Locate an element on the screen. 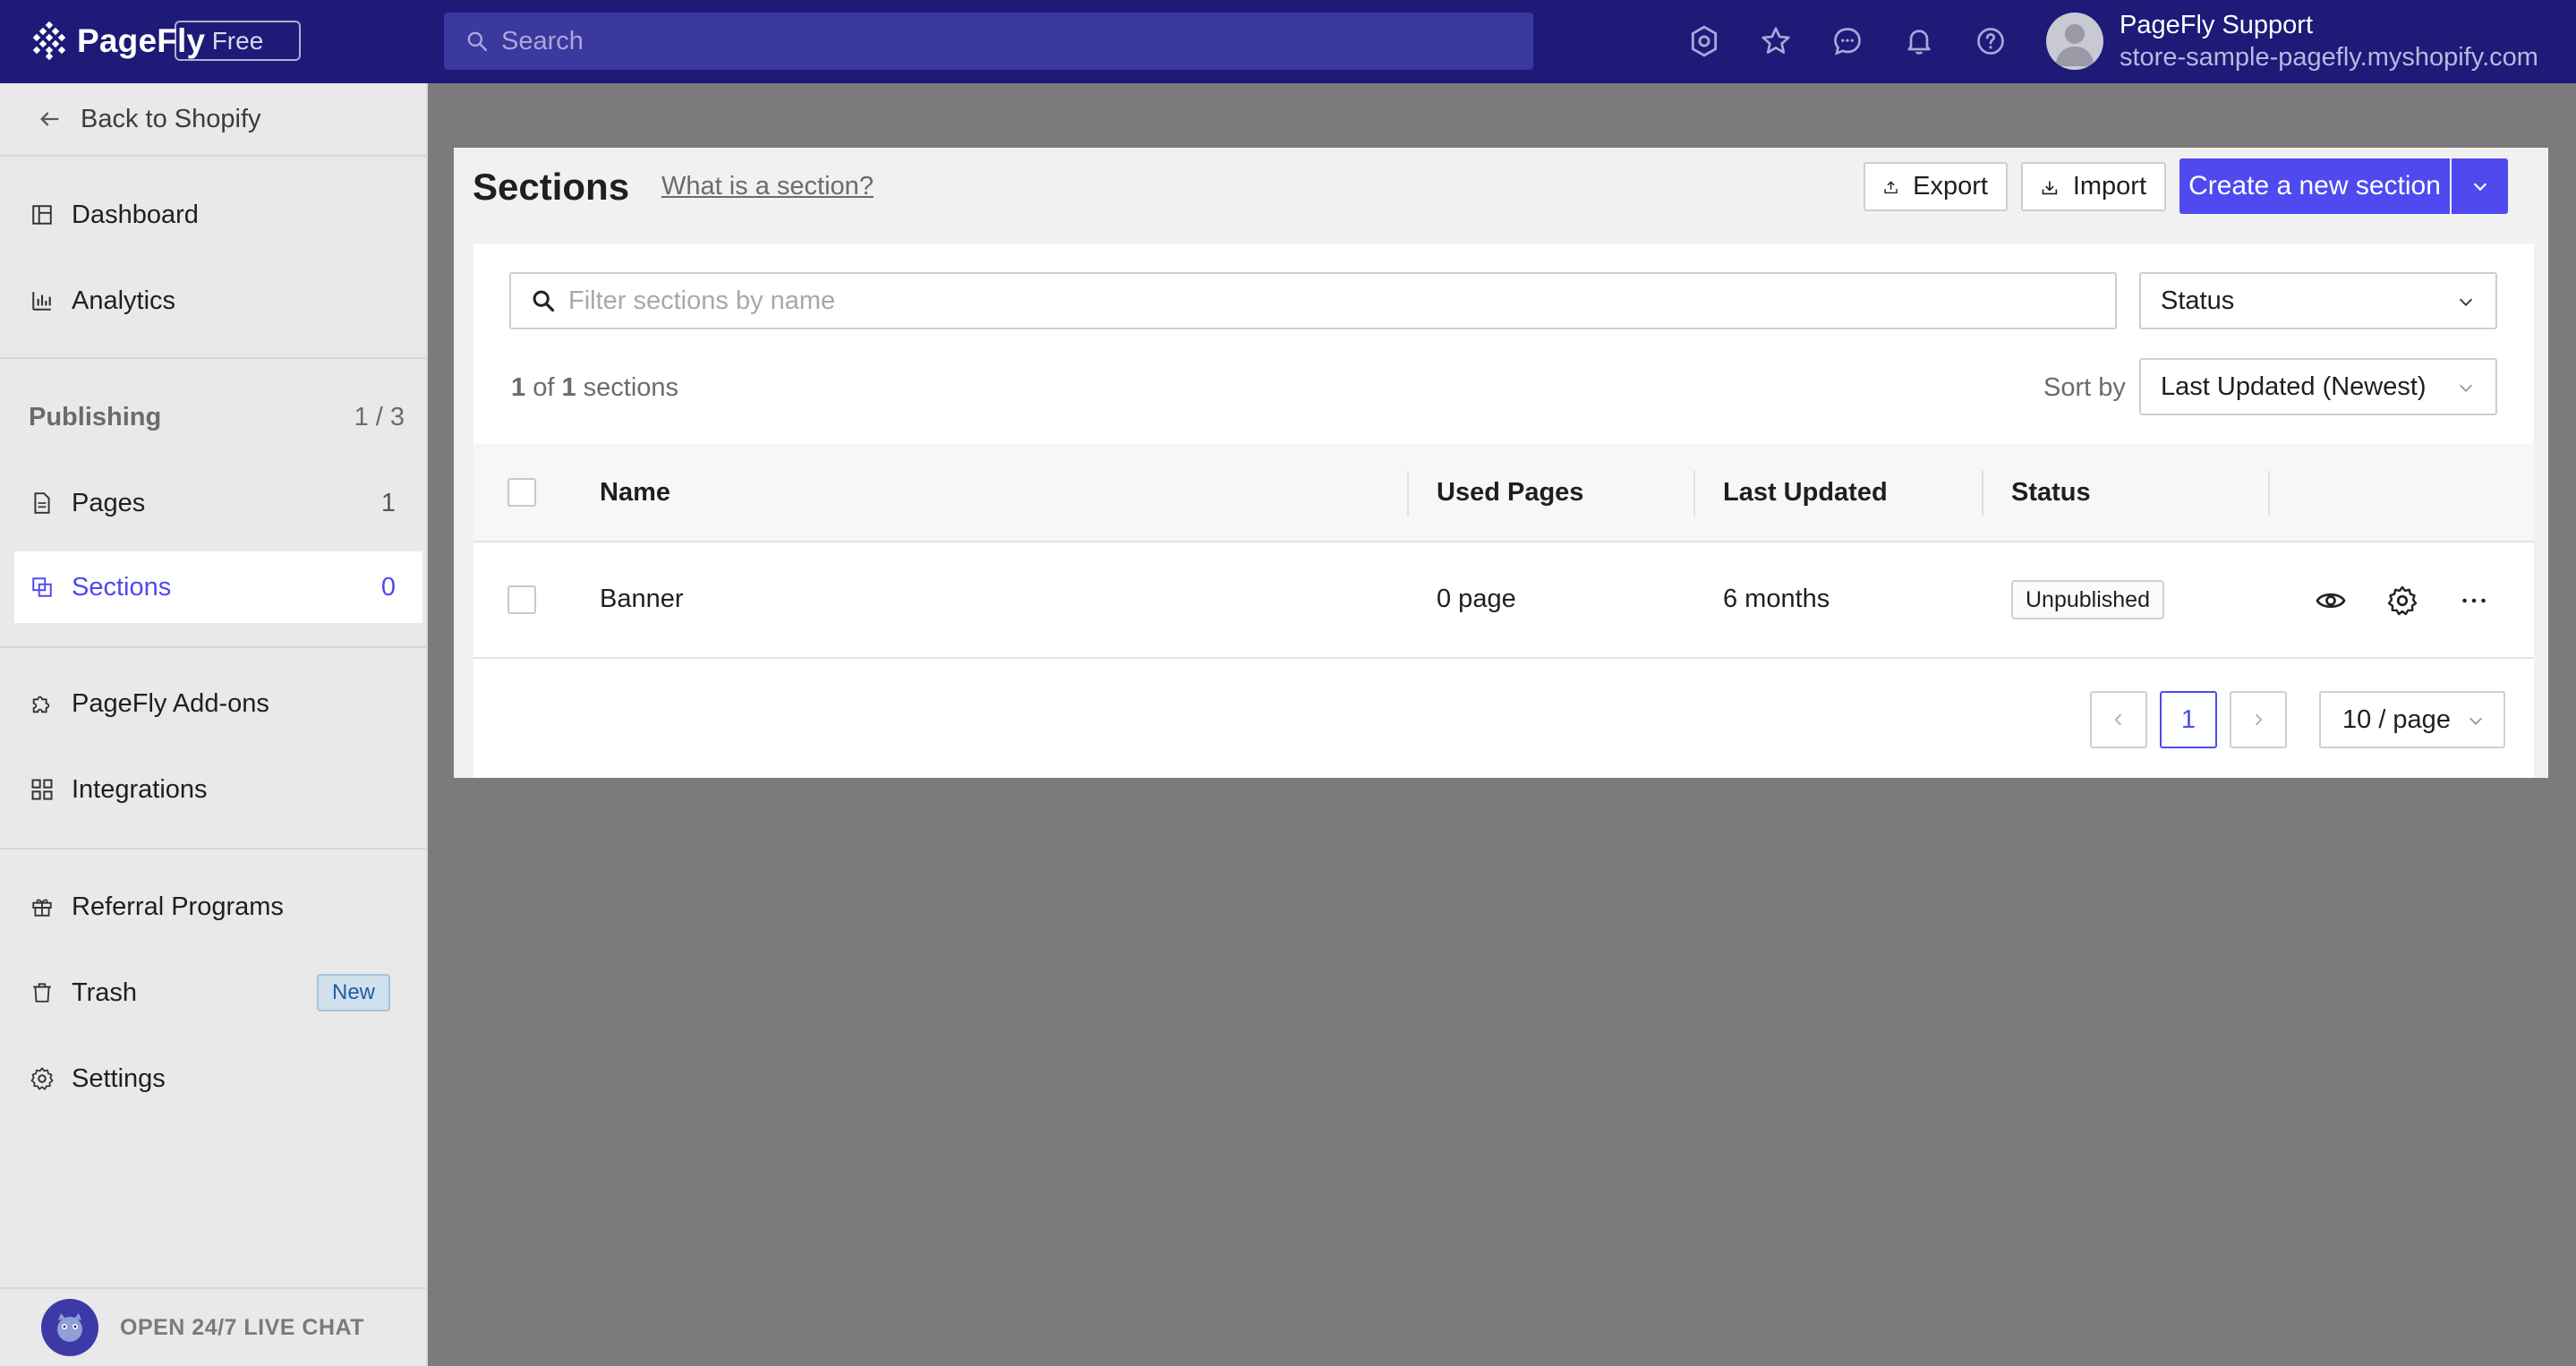  export-label: Export is located at coordinates (1950, 186).